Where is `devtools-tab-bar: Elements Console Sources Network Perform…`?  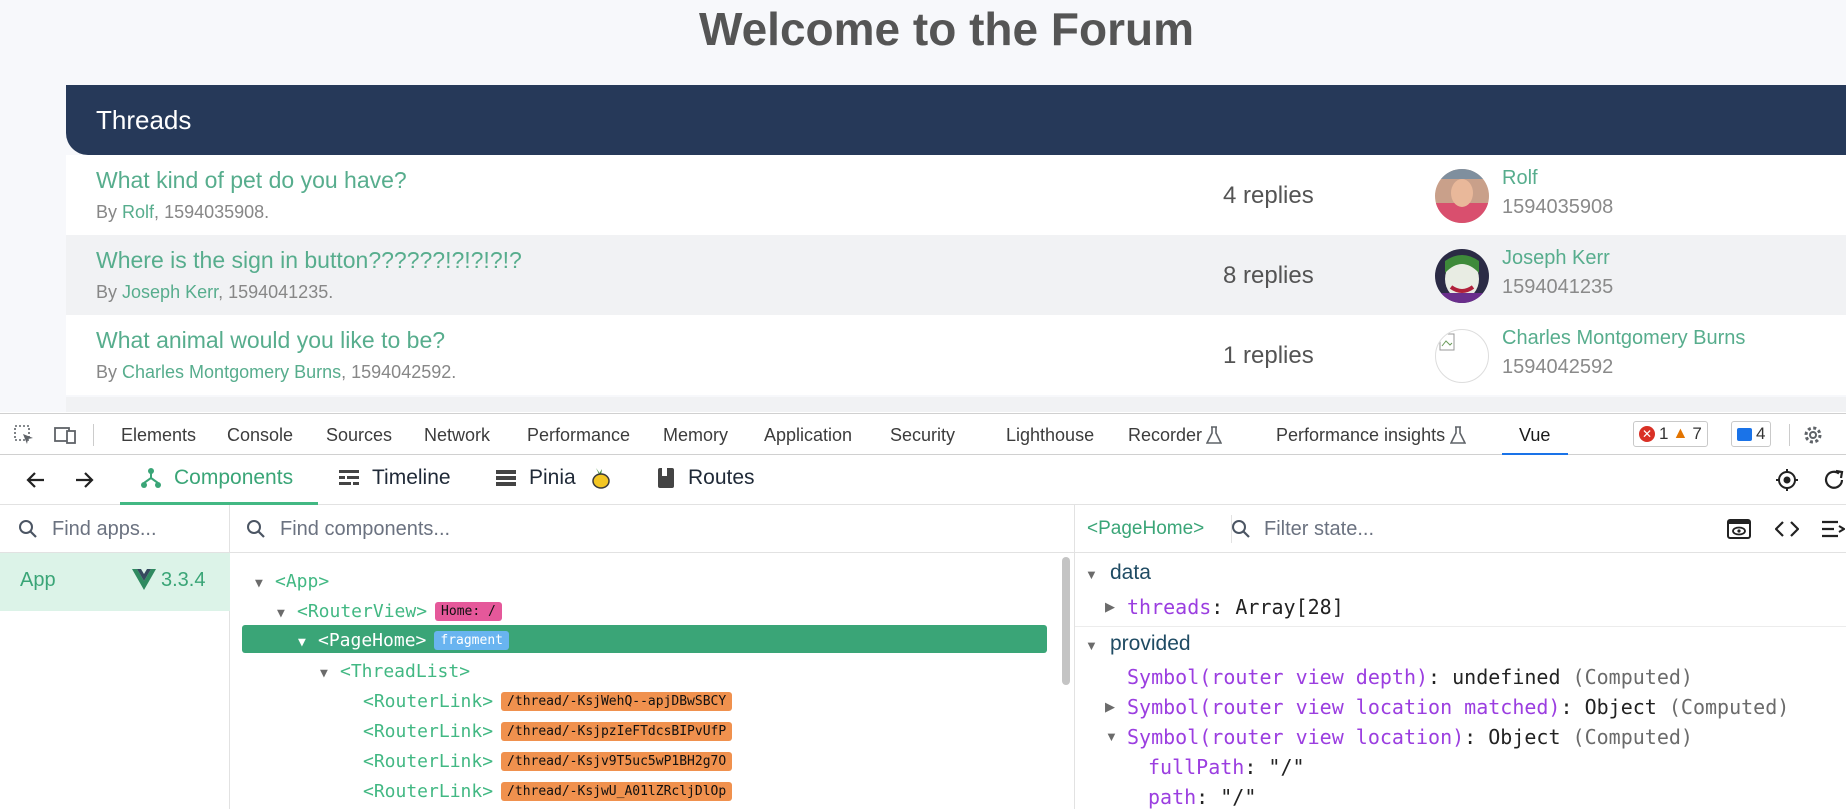
devtools-tab-bar: Elements Console Sources Network Perform… is located at coordinates (923, 434).